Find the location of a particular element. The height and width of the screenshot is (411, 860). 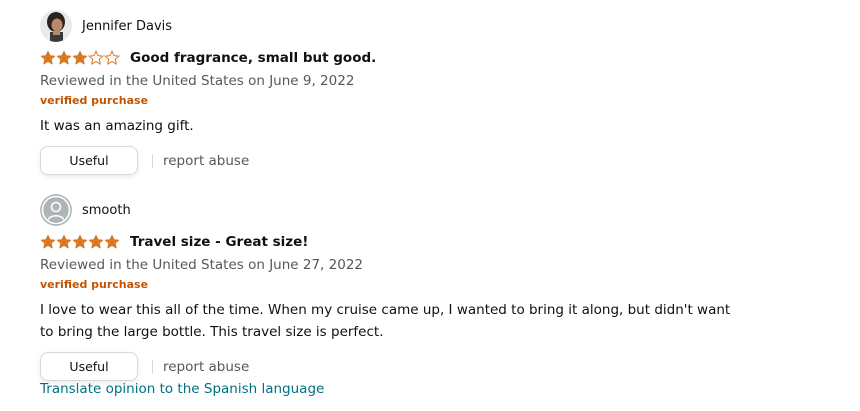

rating-line: Good fragrance, small but good. is located at coordinates (440, 58).